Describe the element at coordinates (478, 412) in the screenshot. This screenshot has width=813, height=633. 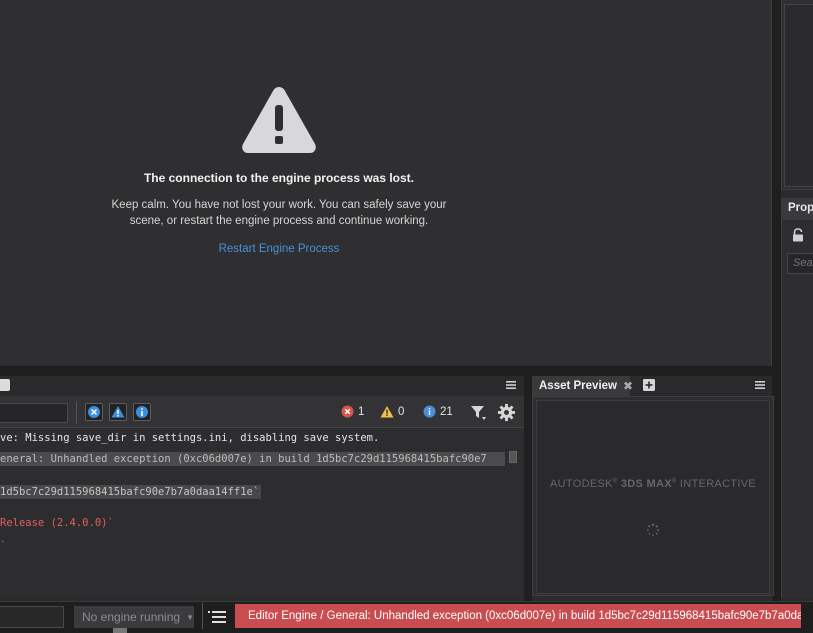
I see `funnel-icon` at that location.